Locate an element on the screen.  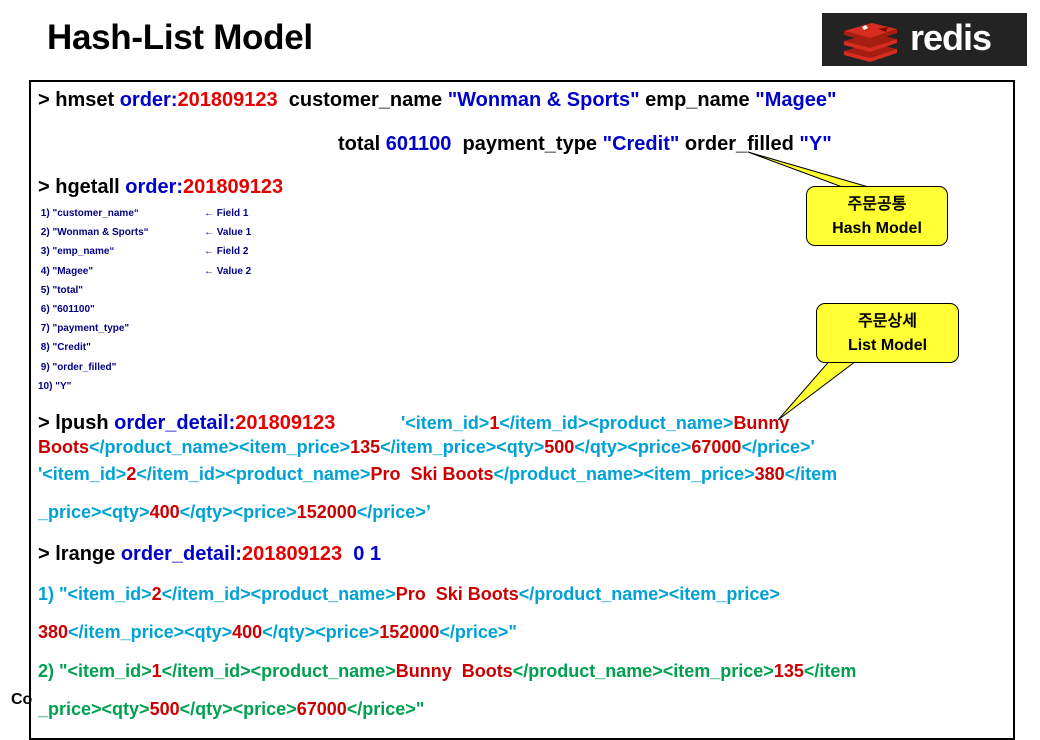
list-callout-subtitle: List Model is located at coordinates (887, 345).